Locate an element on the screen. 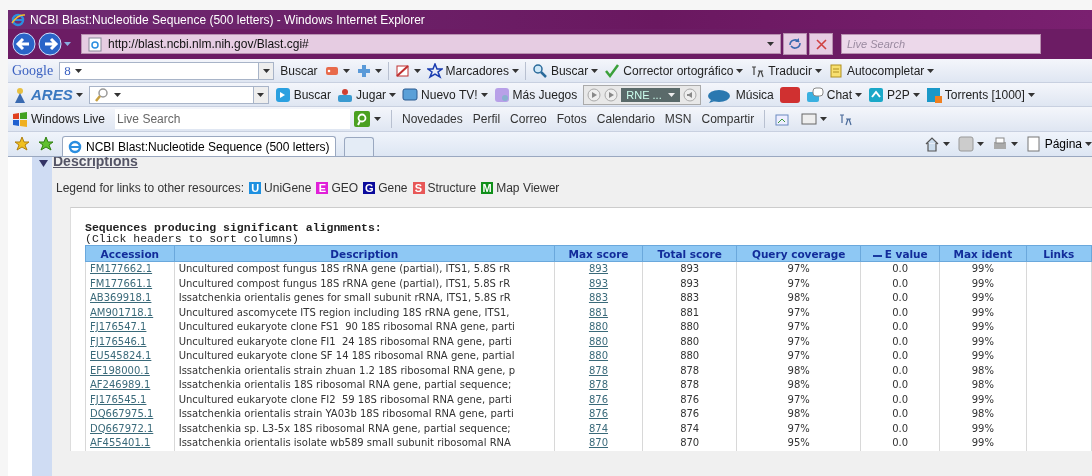  column-header: Description is located at coordinates (364, 253).